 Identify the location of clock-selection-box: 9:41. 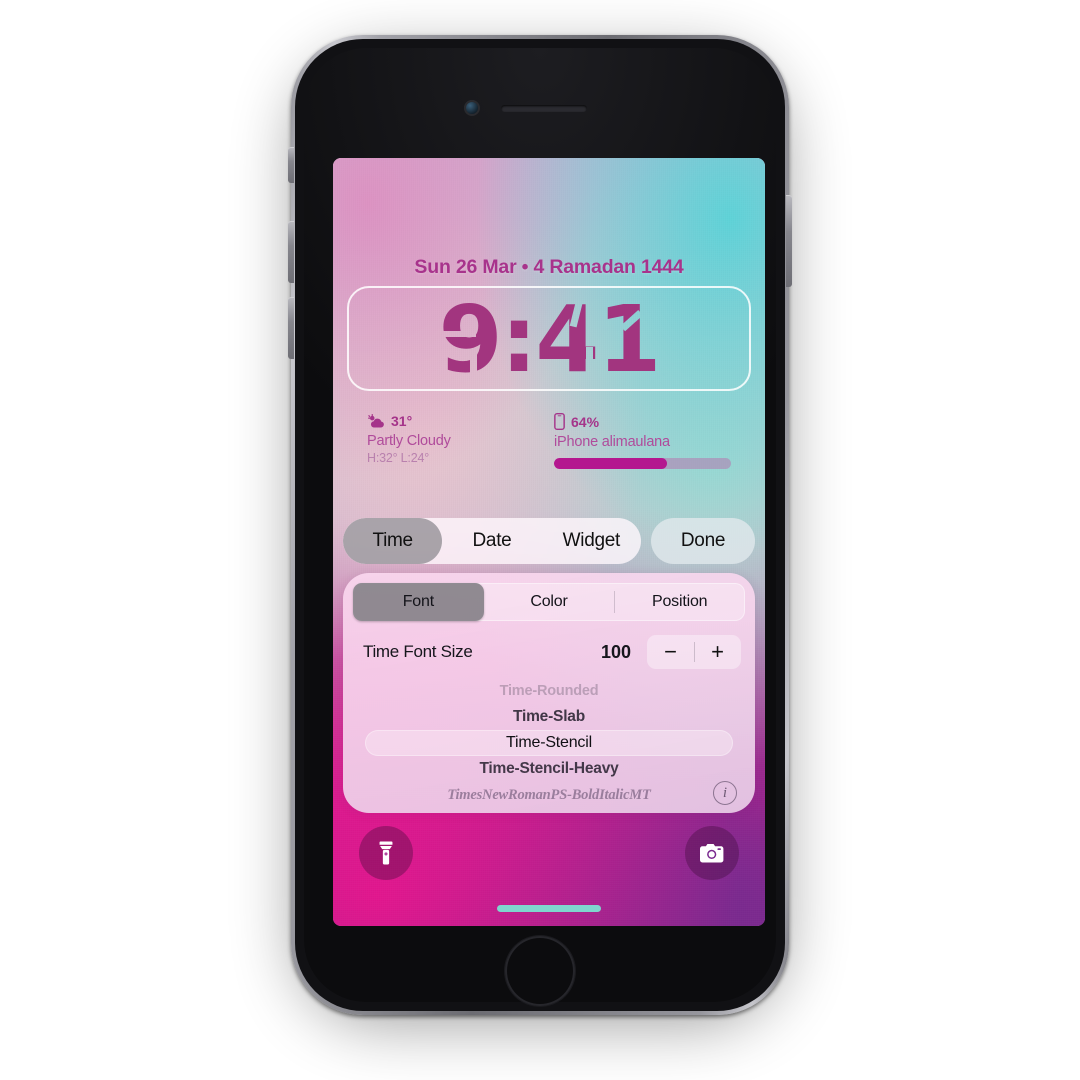
(549, 338).